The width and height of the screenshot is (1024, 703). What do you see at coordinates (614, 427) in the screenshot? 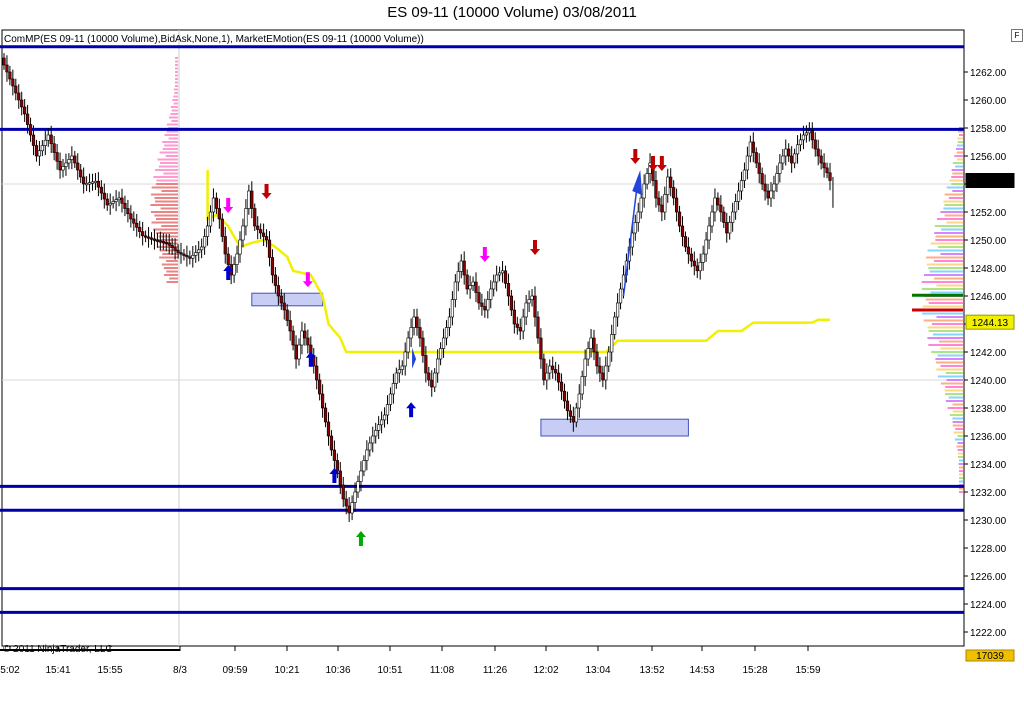
I see `zone-box` at bounding box center [614, 427].